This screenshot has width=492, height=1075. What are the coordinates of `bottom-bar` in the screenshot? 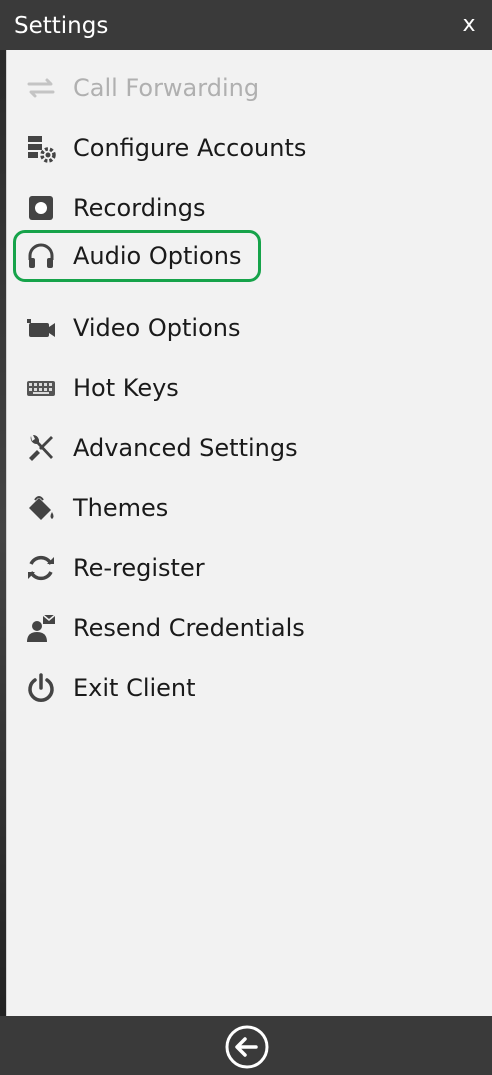 It's located at (246, 1045).